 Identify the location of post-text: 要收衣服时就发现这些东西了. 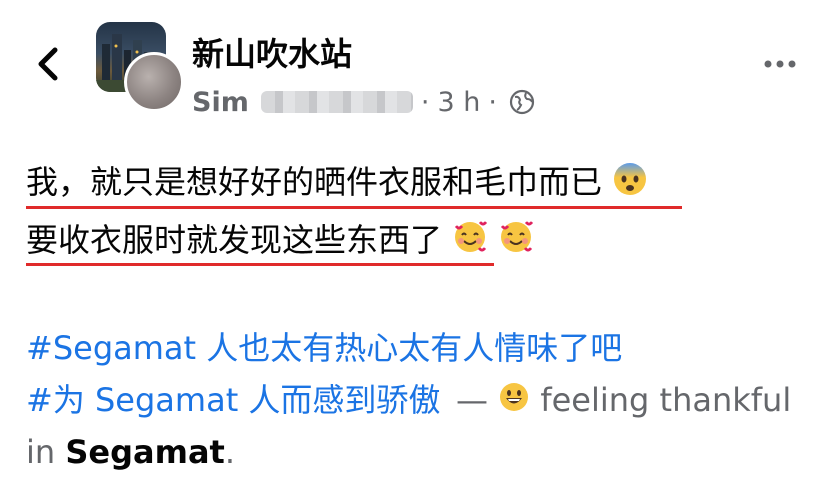
(234, 240).